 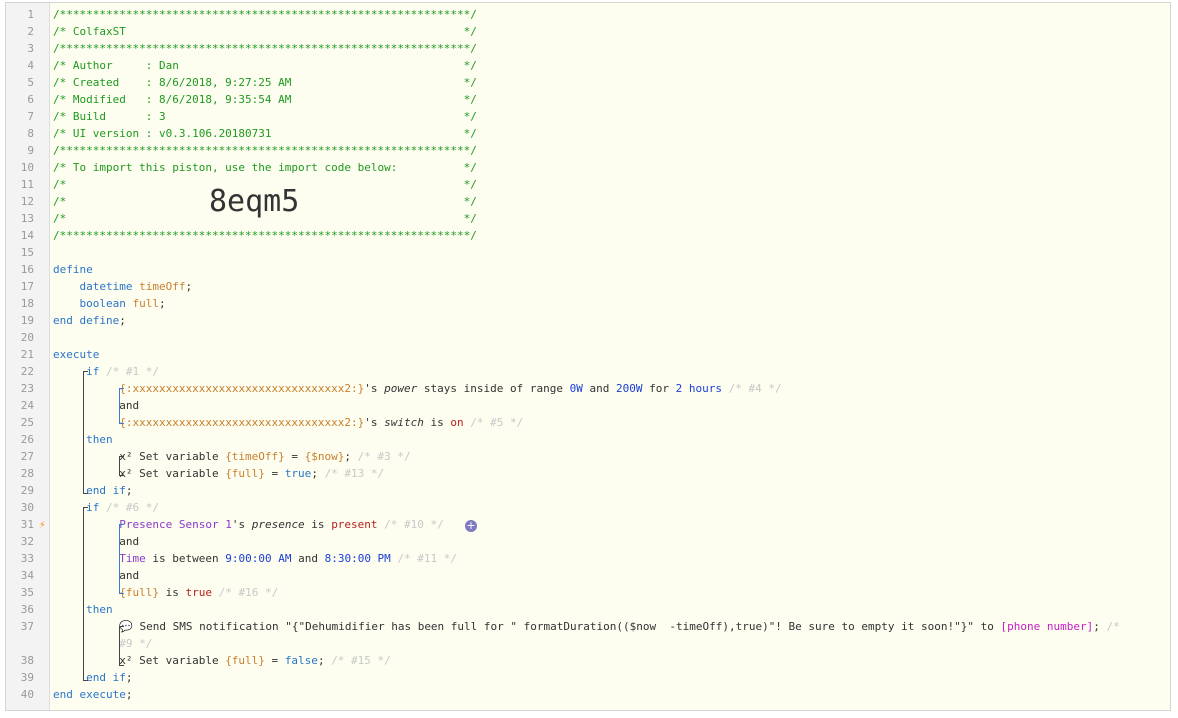 I want to click on code-line: 36 then, so click(x=588, y=609).